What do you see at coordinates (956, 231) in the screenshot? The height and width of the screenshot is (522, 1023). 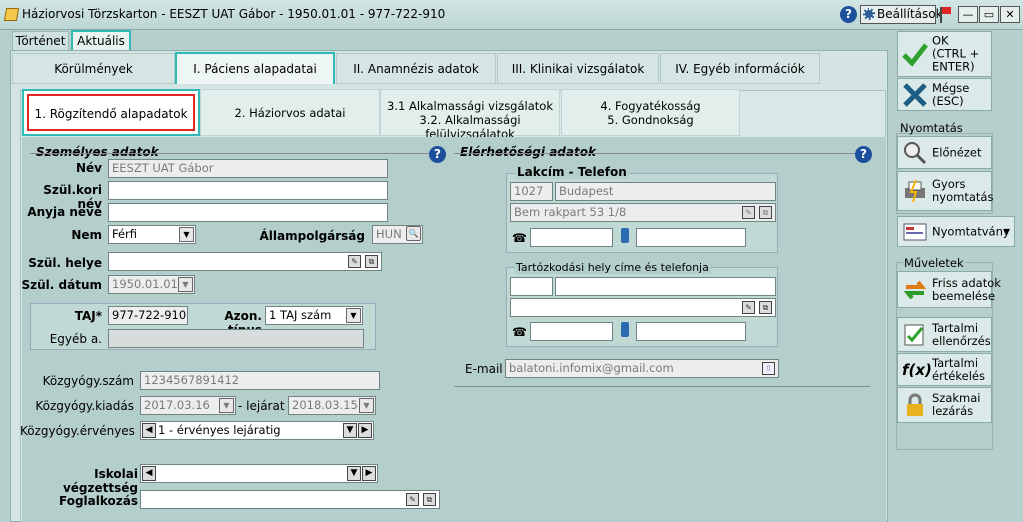 I see `form-dropdown-button: Nyomtatvány ▼` at bounding box center [956, 231].